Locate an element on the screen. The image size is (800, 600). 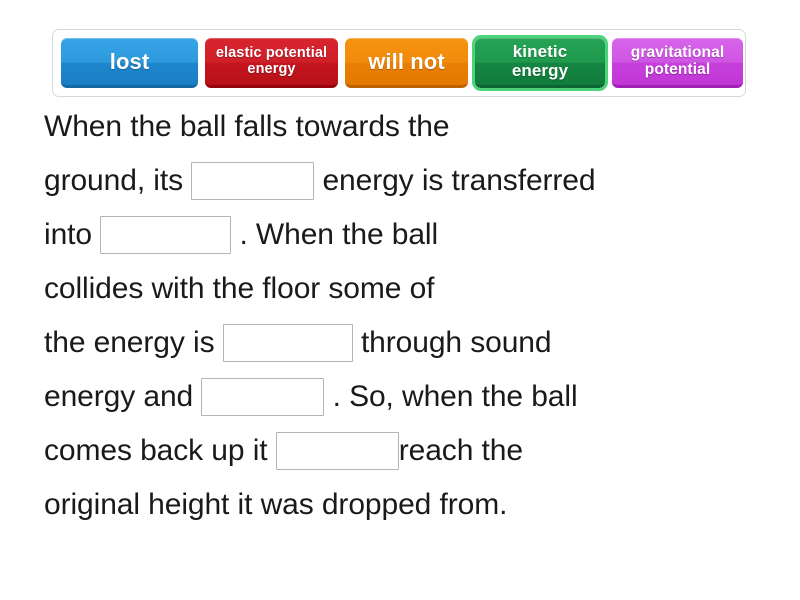
sentence-line-3: into . When the ball is located at coordinates (409, 235).